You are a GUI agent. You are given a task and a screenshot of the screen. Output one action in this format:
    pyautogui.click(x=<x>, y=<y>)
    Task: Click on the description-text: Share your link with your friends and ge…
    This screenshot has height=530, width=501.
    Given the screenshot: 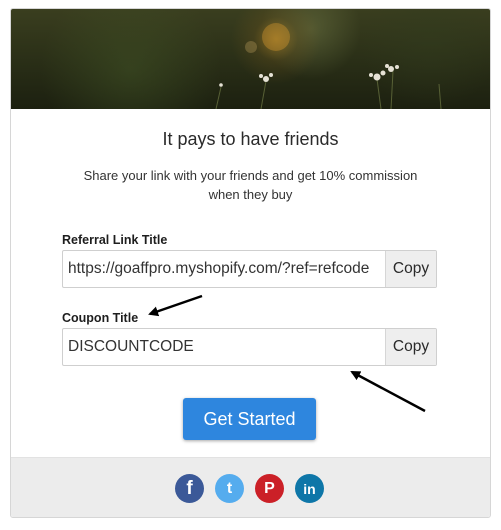 What is the action you would take?
    pyautogui.click(x=250, y=185)
    